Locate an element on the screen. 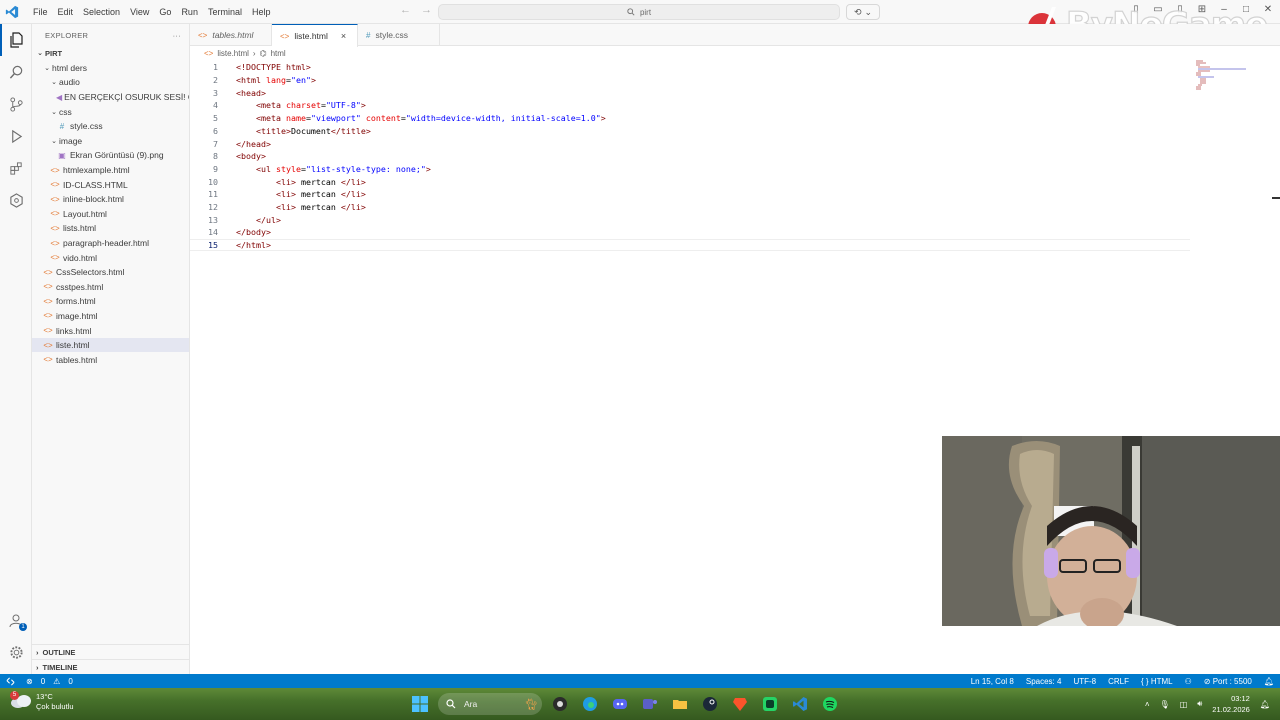 Image resolution: width=1280 pixels, height=720 pixels. back-arrow-icon: ← is located at coordinates (405, 10).